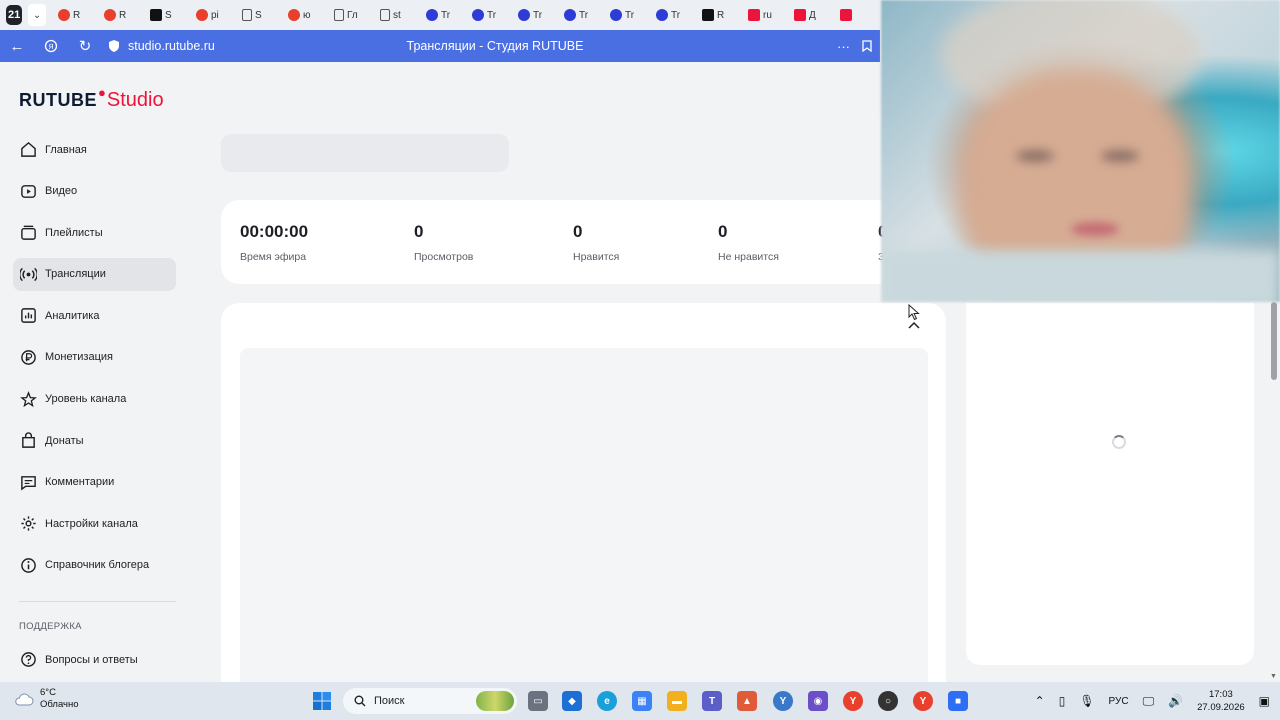 This screenshot has width=1280, height=720. Describe the element at coordinates (24, 699) in the screenshot. I see `cloud-icon` at that location.